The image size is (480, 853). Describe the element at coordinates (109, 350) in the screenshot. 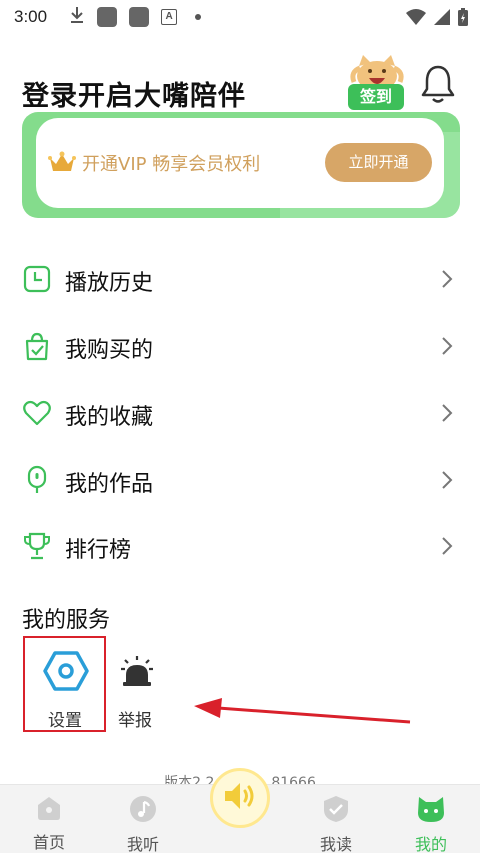

I see `menu-label: 我购买的` at that location.